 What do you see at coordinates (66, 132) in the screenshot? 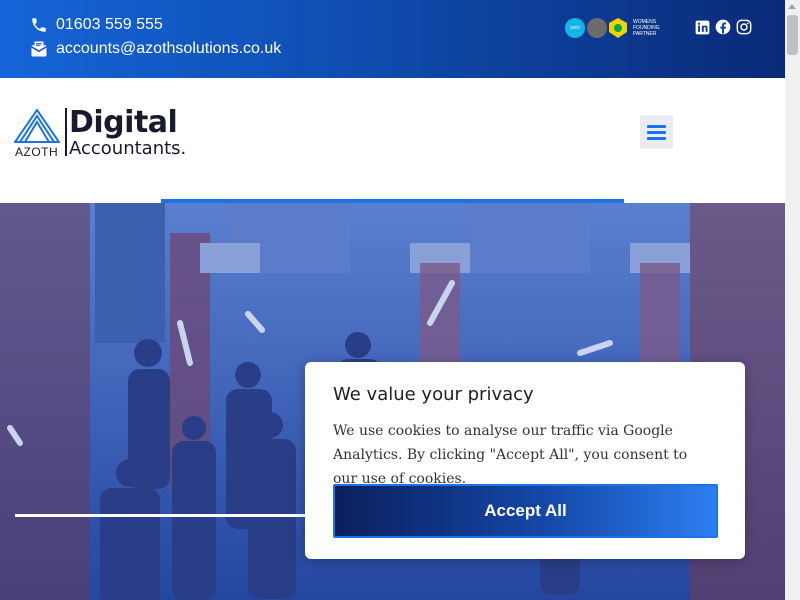
I see `logo-divider` at bounding box center [66, 132].